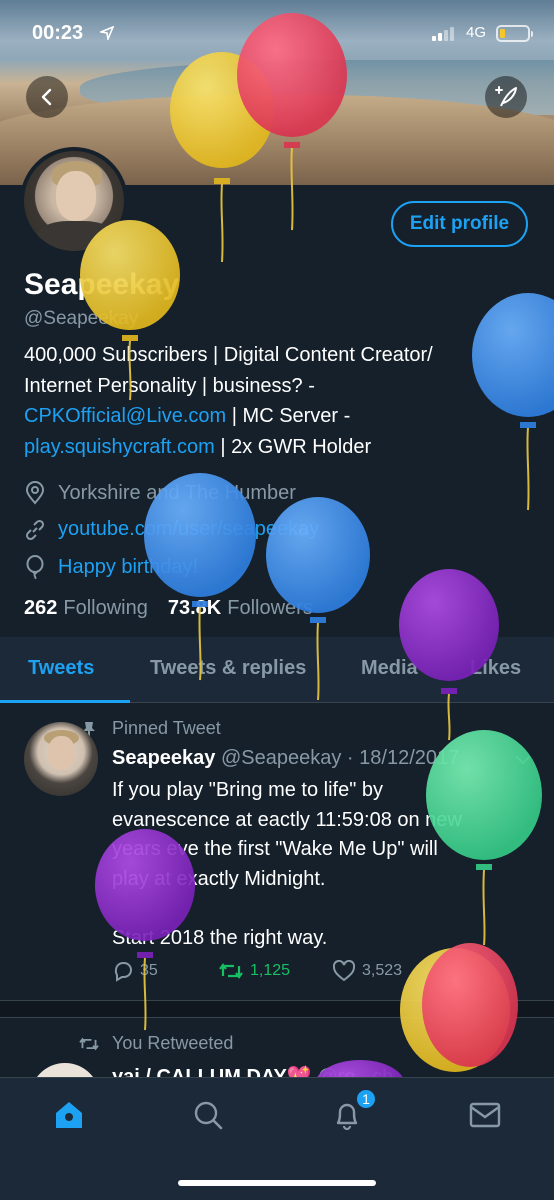 This screenshot has height=1200, width=554. I want to click on home-icon, so click(69, 1115).